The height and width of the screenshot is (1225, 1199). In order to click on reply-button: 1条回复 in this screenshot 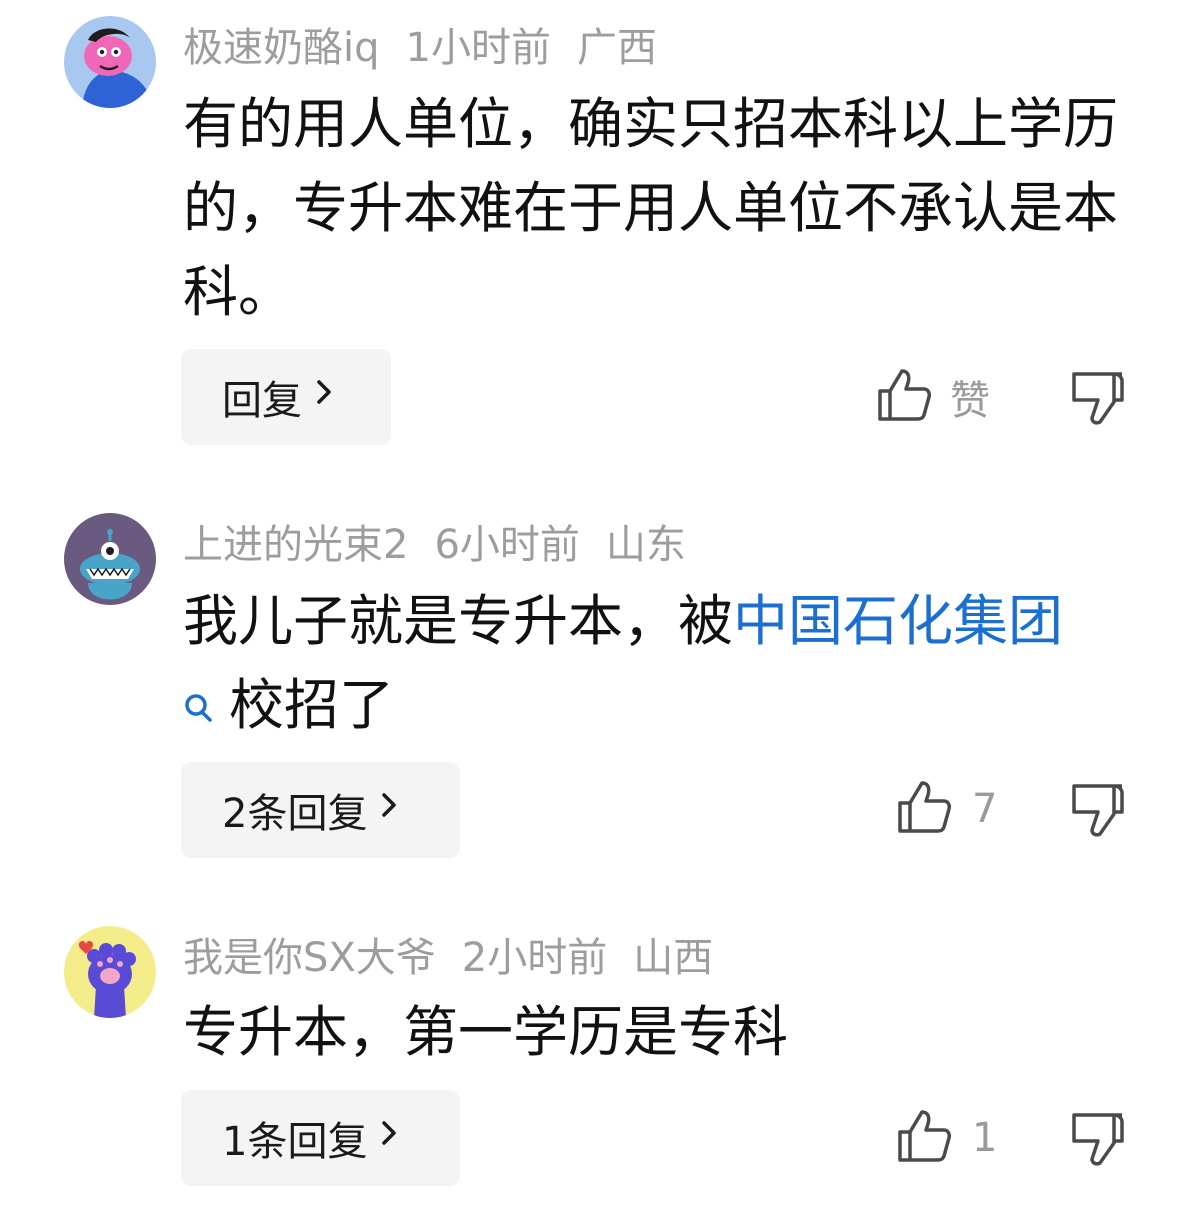, I will do `click(320, 1138)`.